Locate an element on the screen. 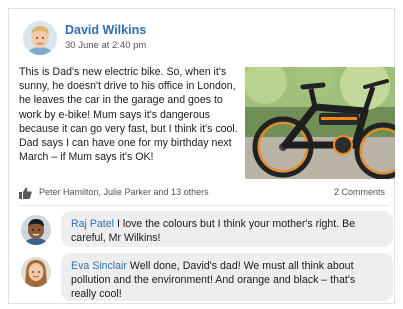 The height and width of the screenshot is (309, 403). commenter-name: Eva Sinclair is located at coordinates (99, 266).